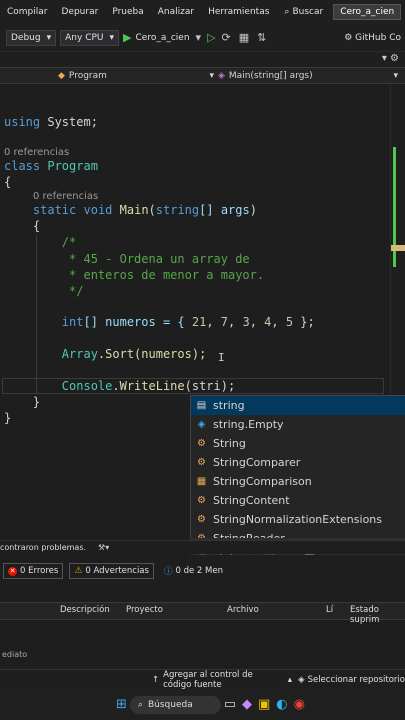 The image size is (405, 720). What do you see at coordinates (80, 12) in the screenshot?
I see `menu-depurar: Depurar` at bounding box center [80, 12].